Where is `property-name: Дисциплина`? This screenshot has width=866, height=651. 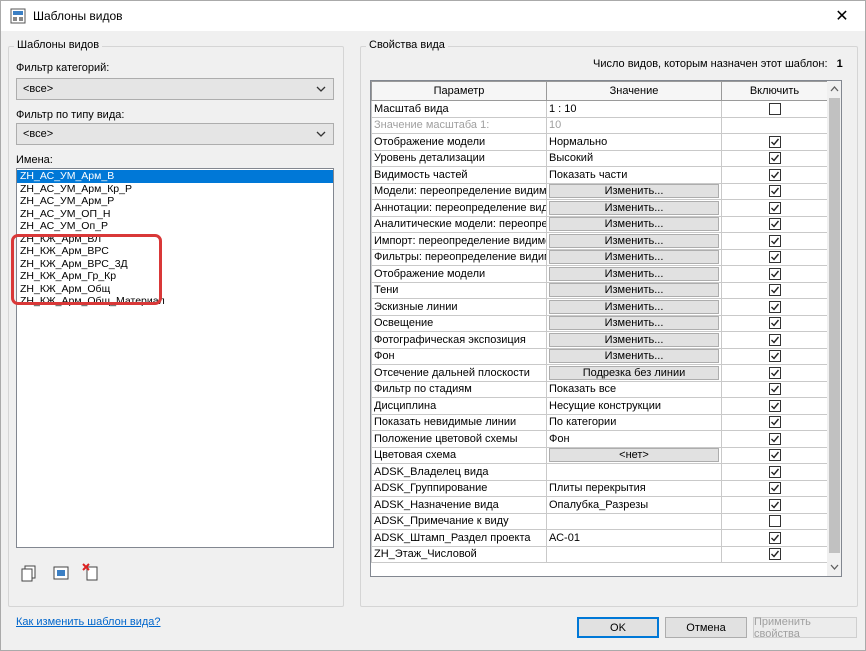 property-name: Дисциплина is located at coordinates (459, 406).